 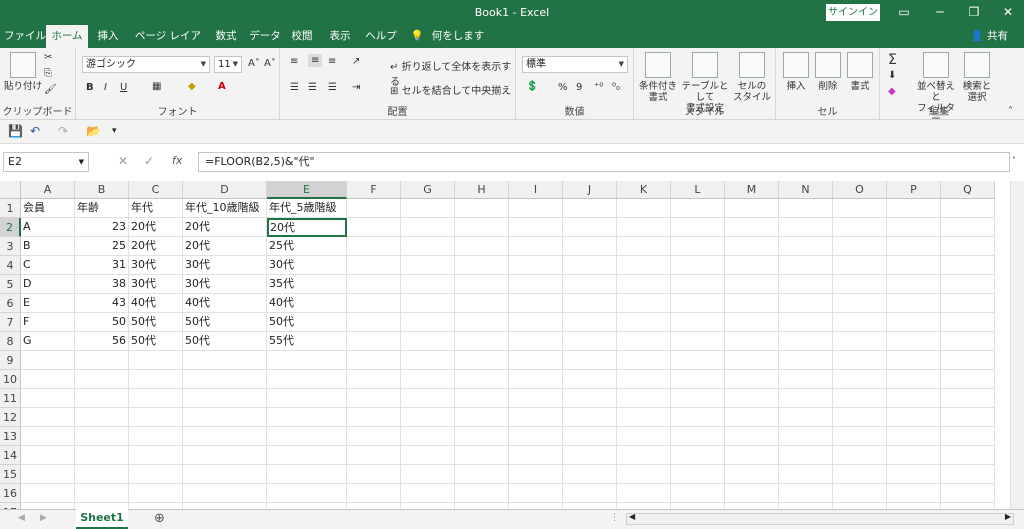 What do you see at coordinates (102, 322) in the screenshot?
I see `grid-cell: 50` at bounding box center [102, 322].